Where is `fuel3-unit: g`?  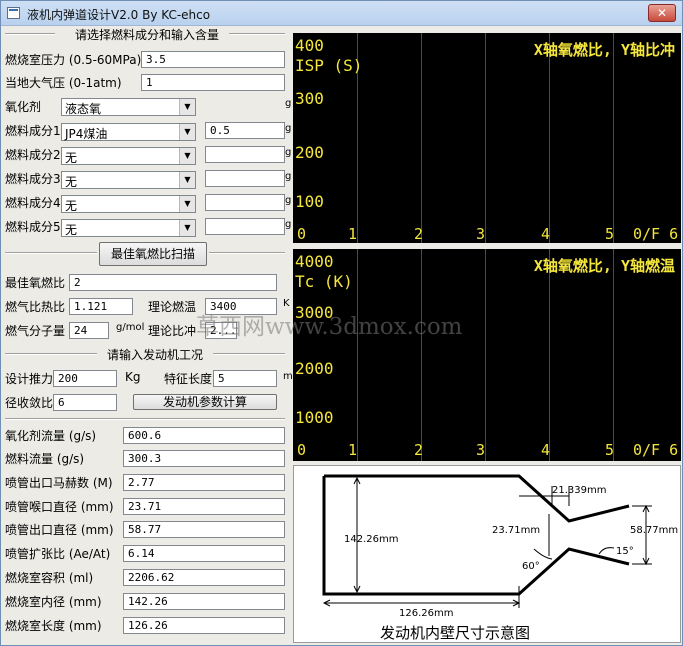
fuel3-unit: g is located at coordinates (288, 176).